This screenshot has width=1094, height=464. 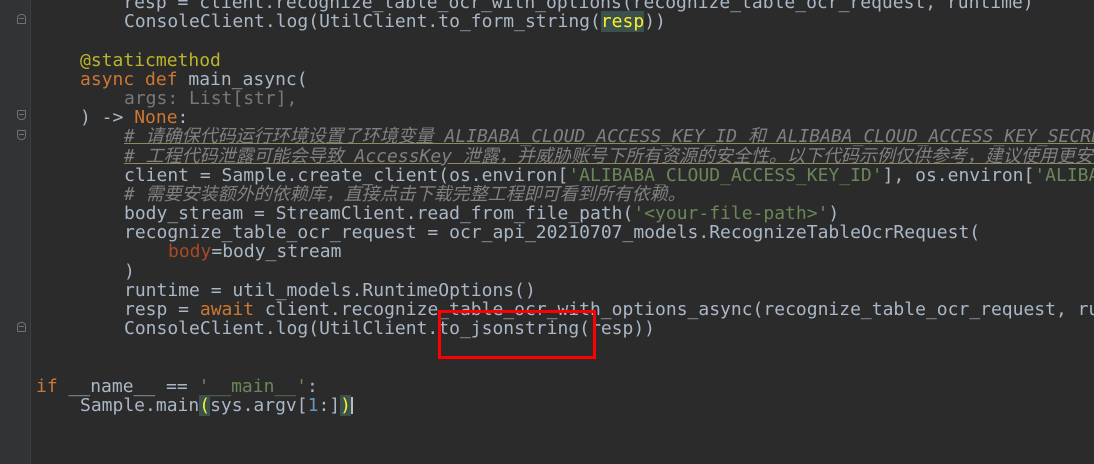 What do you see at coordinates (517, 334) in the screenshot?
I see `highlight-box` at bounding box center [517, 334].